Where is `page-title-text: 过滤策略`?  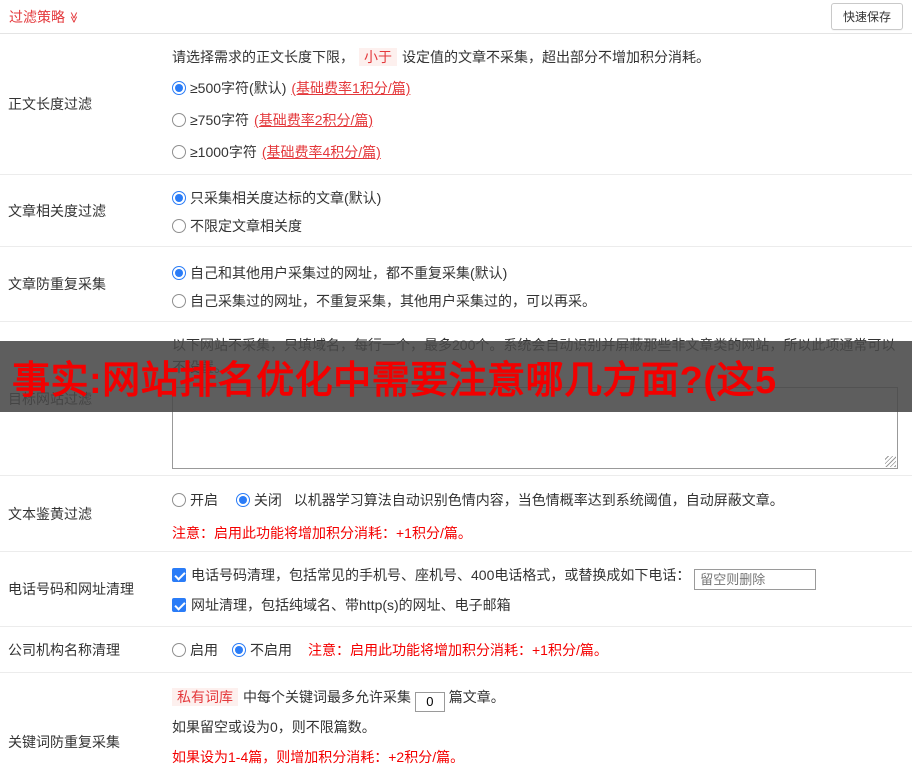
page-title-text: 过滤策略 is located at coordinates (37, 16).